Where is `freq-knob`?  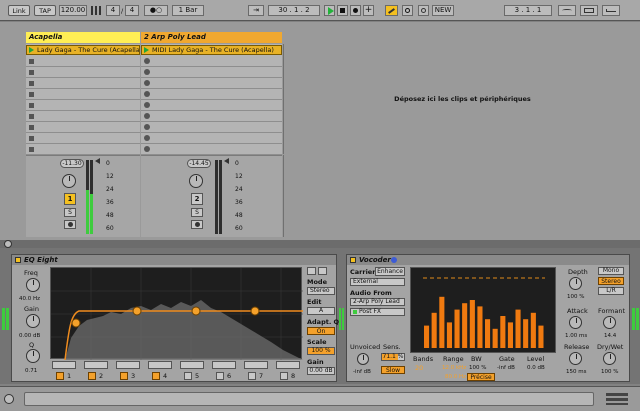 freq-knob is located at coordinates (33, 285).